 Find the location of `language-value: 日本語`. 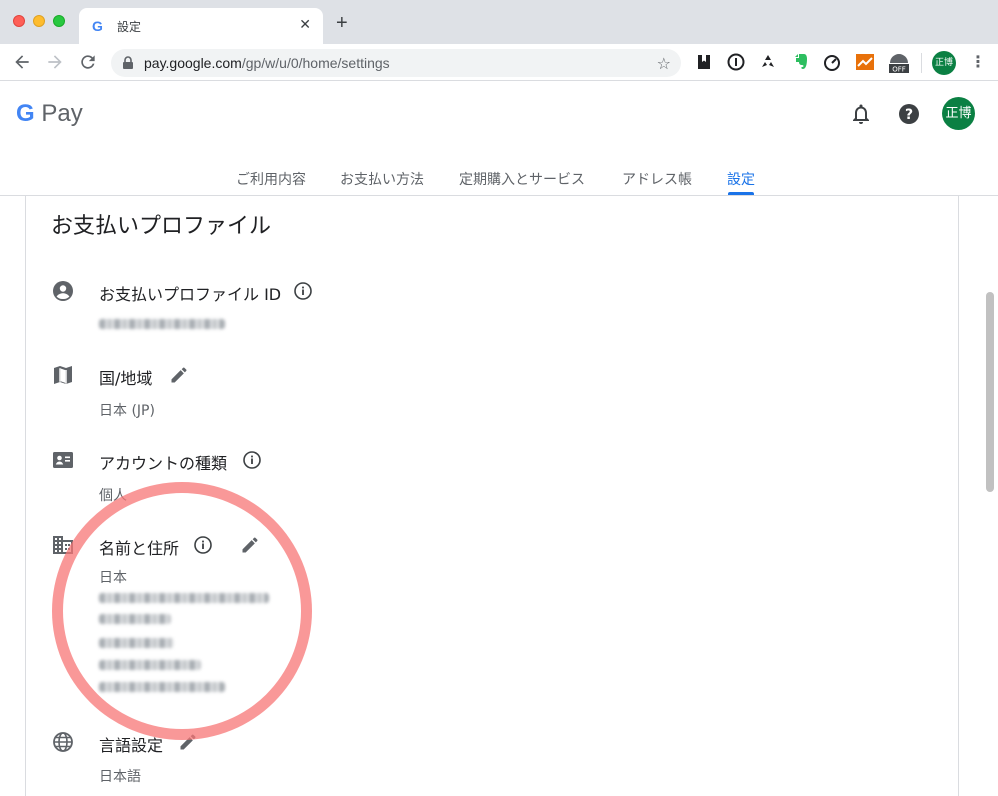

language-value: 日本語 is located at coordinates (120, 777).